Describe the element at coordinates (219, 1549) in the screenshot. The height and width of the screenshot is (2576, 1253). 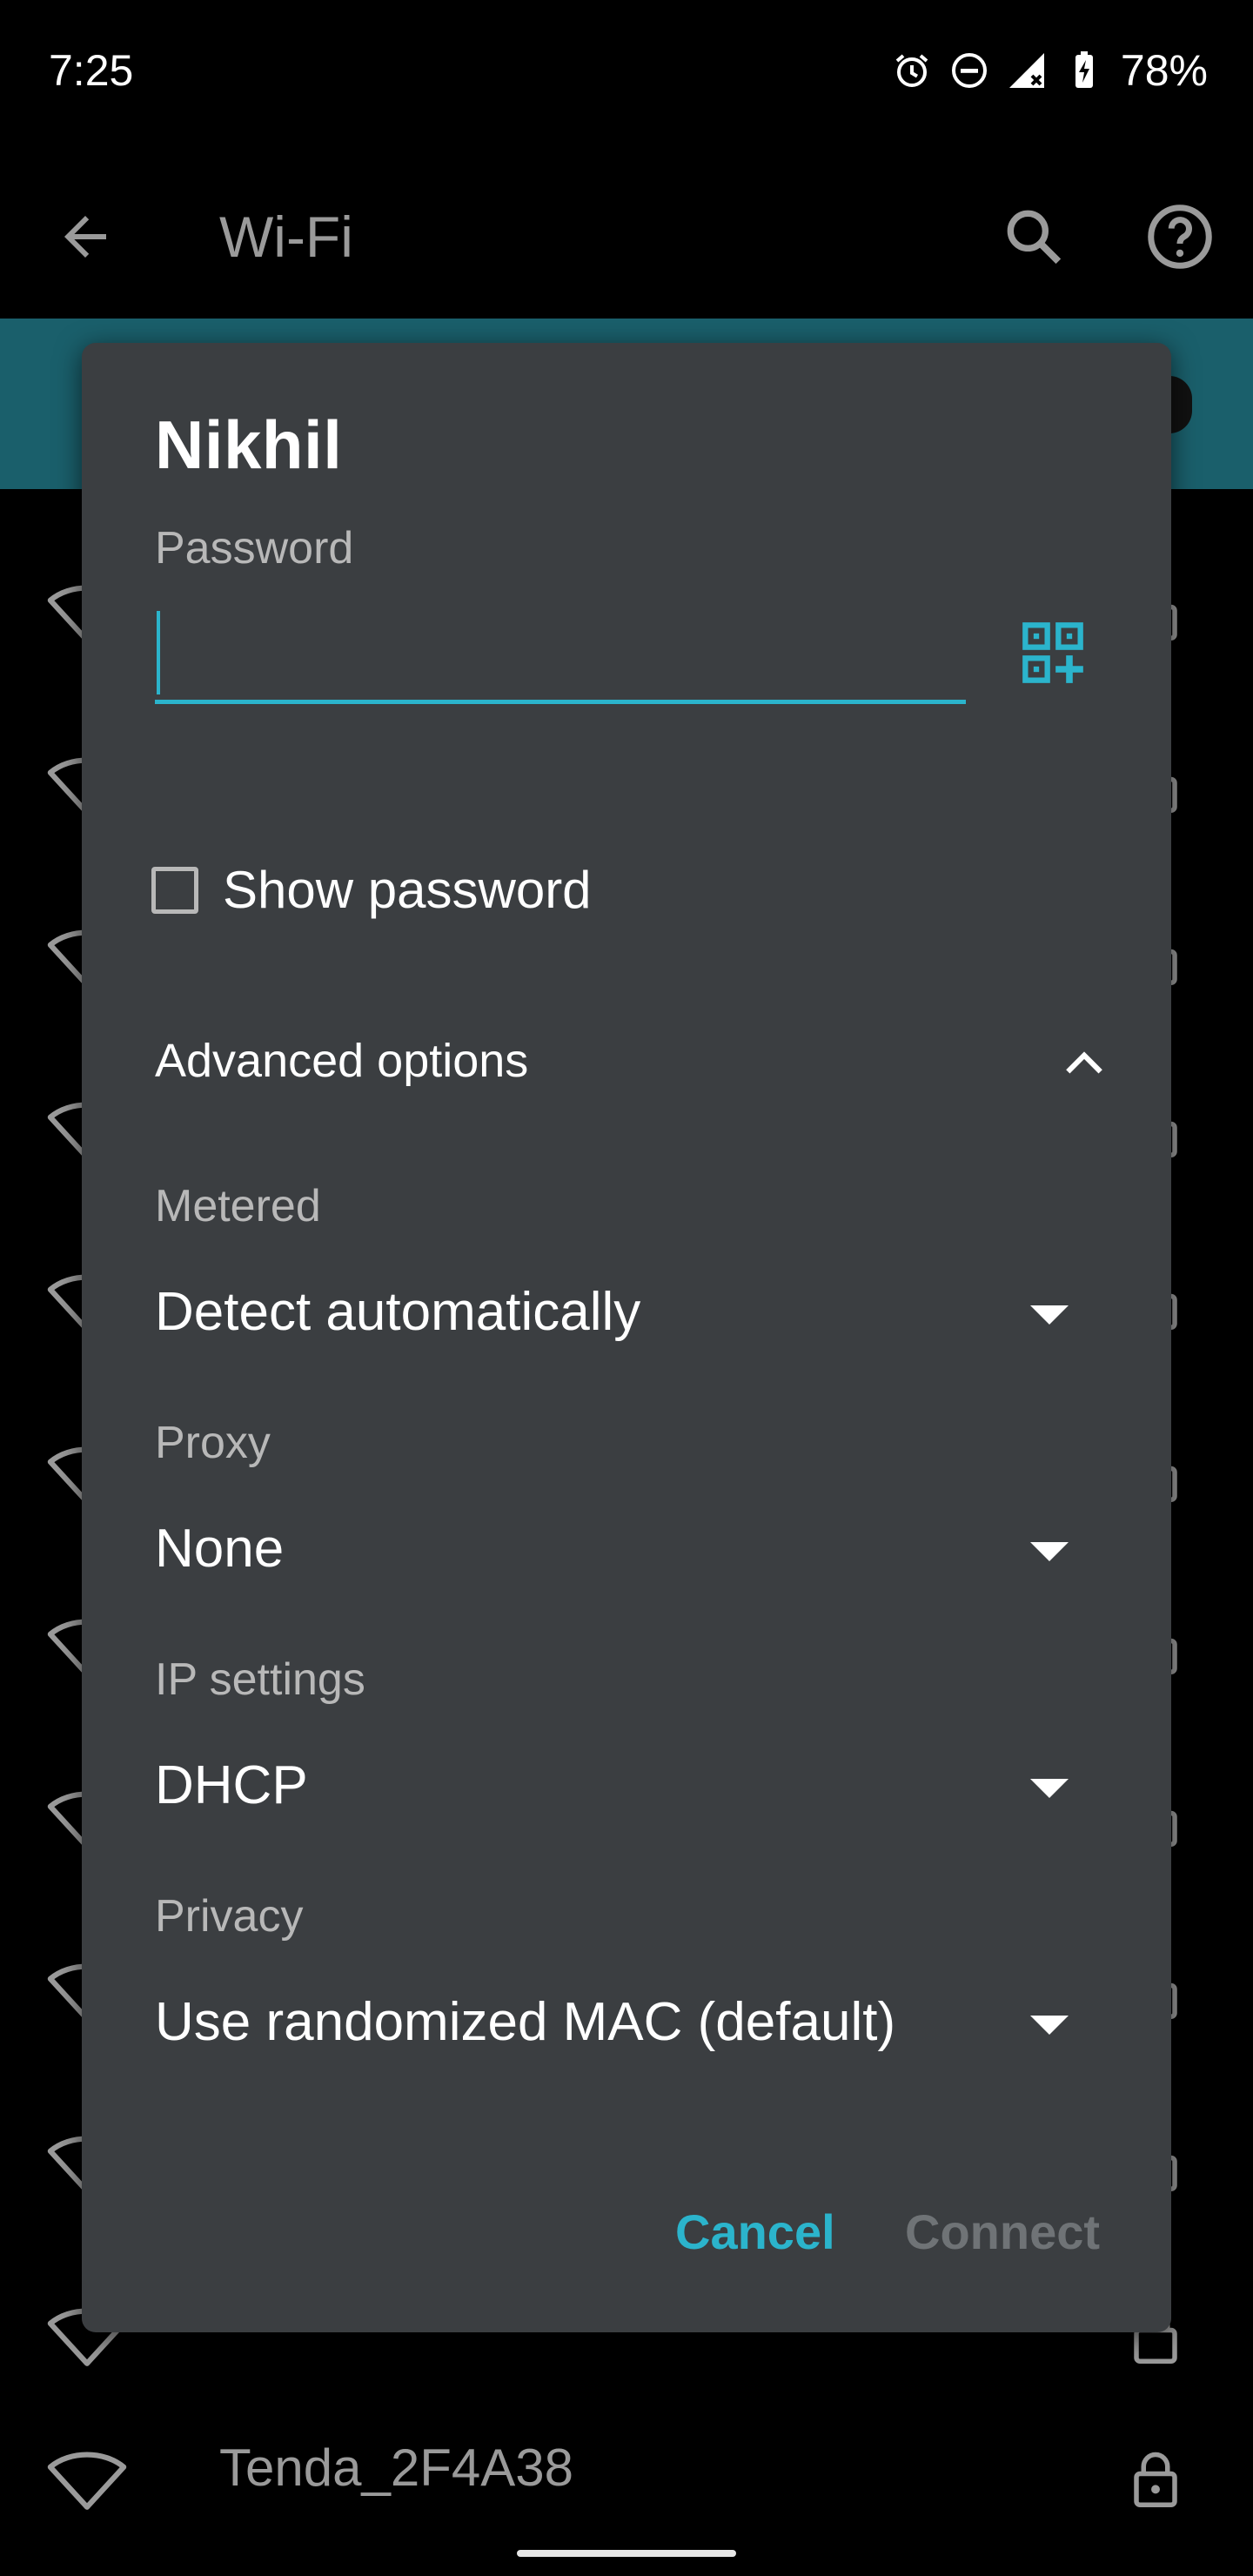
I see `proxy-select: None` at that location.